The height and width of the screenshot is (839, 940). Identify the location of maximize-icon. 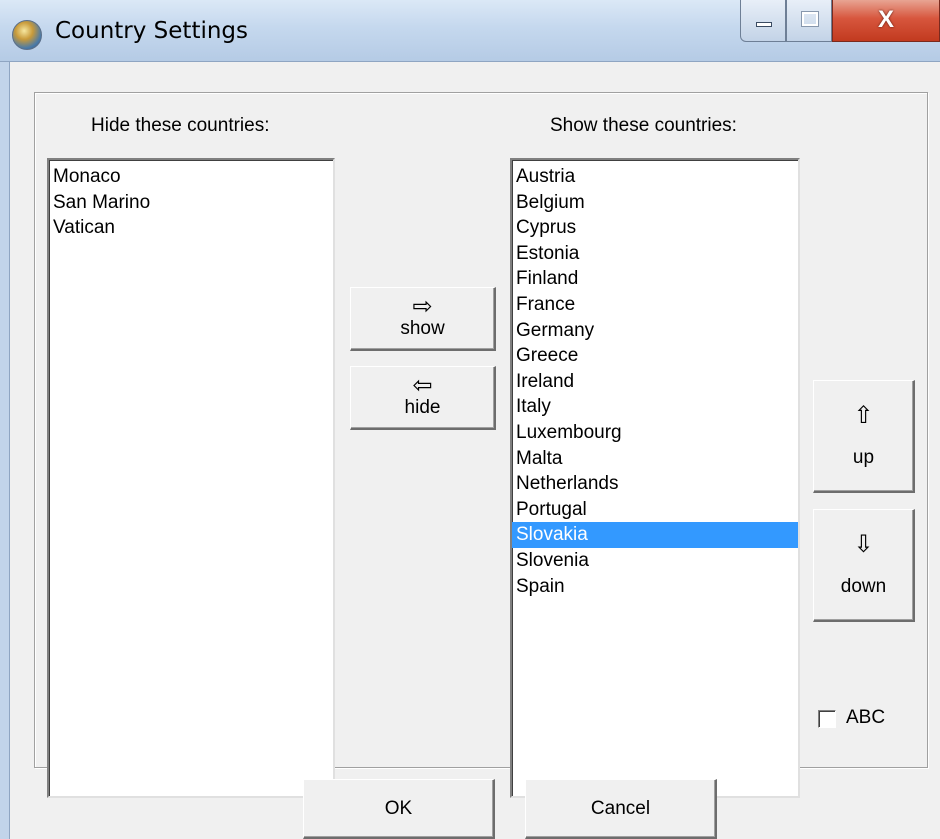
(810, 19).